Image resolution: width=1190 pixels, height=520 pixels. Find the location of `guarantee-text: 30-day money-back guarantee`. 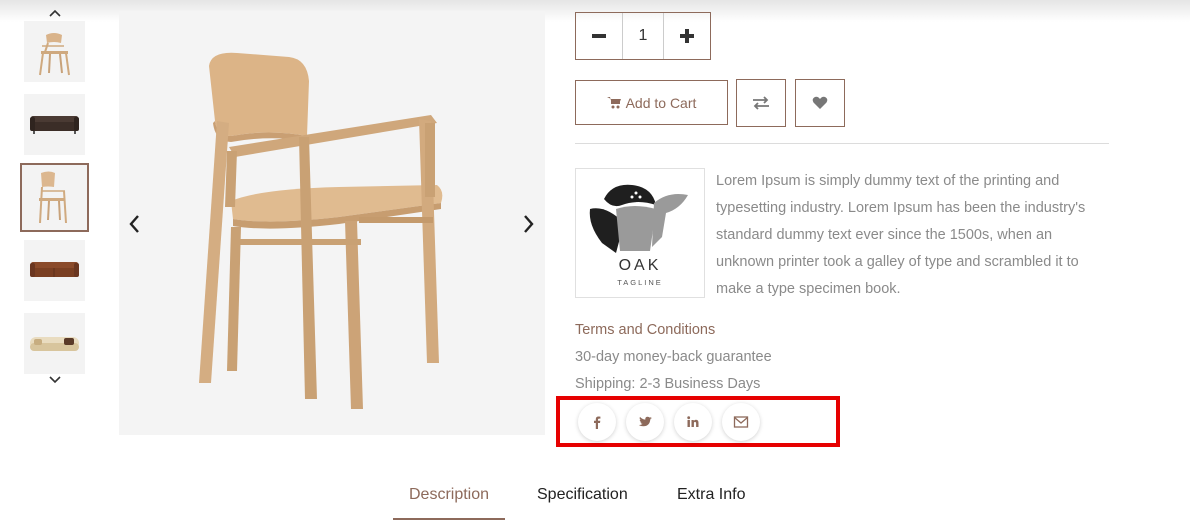

guarantee-text: 30-day money-back guarantee is located at coordinates (673, 357).